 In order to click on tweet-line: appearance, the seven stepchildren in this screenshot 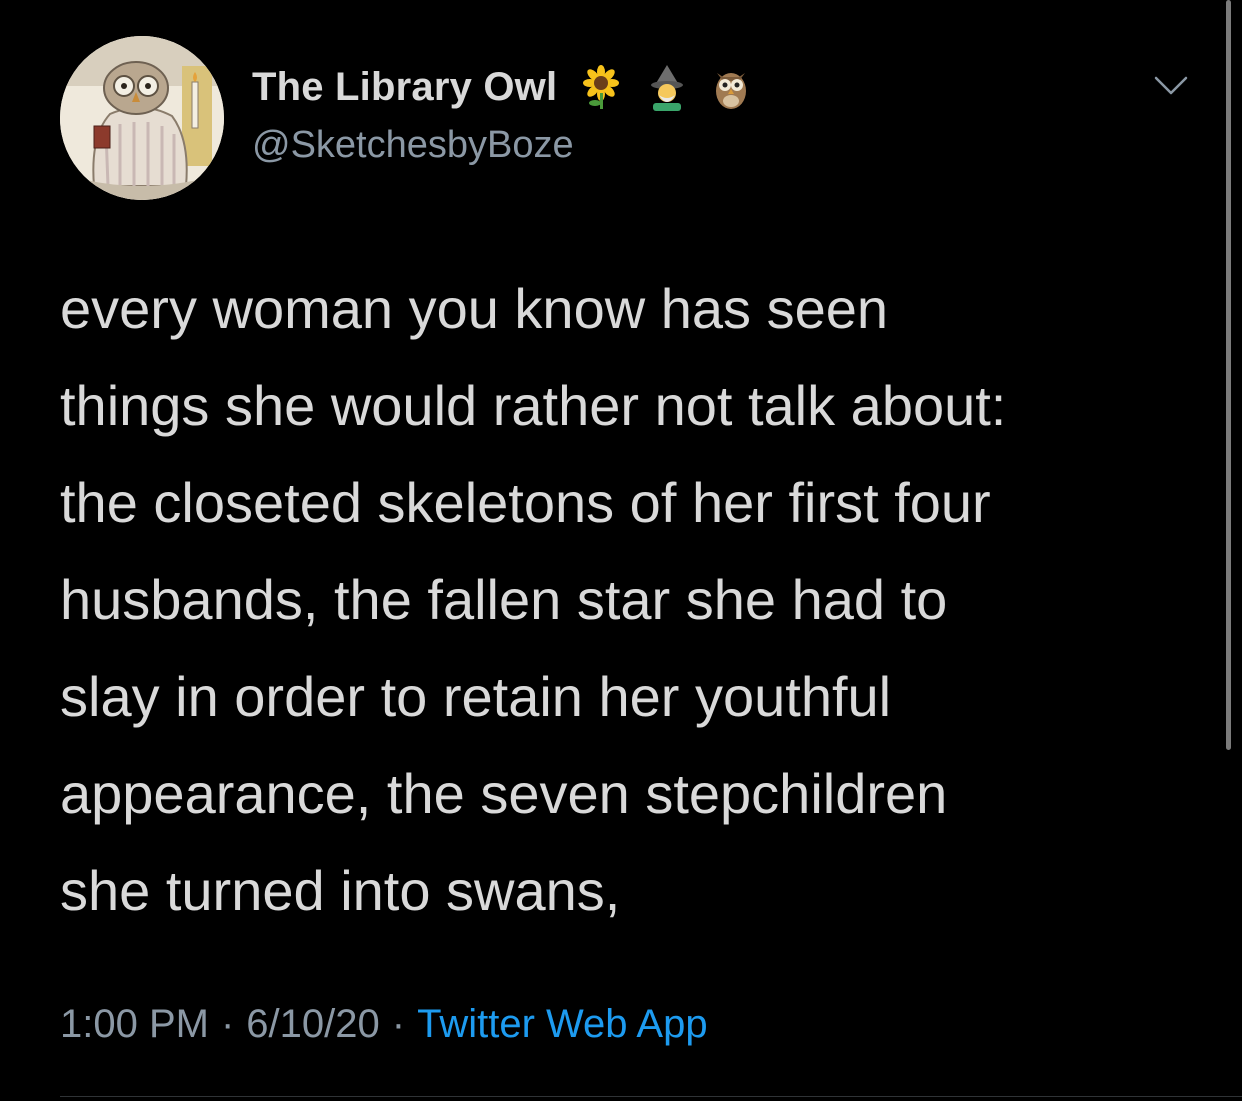, I will do `click(504, 793)`.